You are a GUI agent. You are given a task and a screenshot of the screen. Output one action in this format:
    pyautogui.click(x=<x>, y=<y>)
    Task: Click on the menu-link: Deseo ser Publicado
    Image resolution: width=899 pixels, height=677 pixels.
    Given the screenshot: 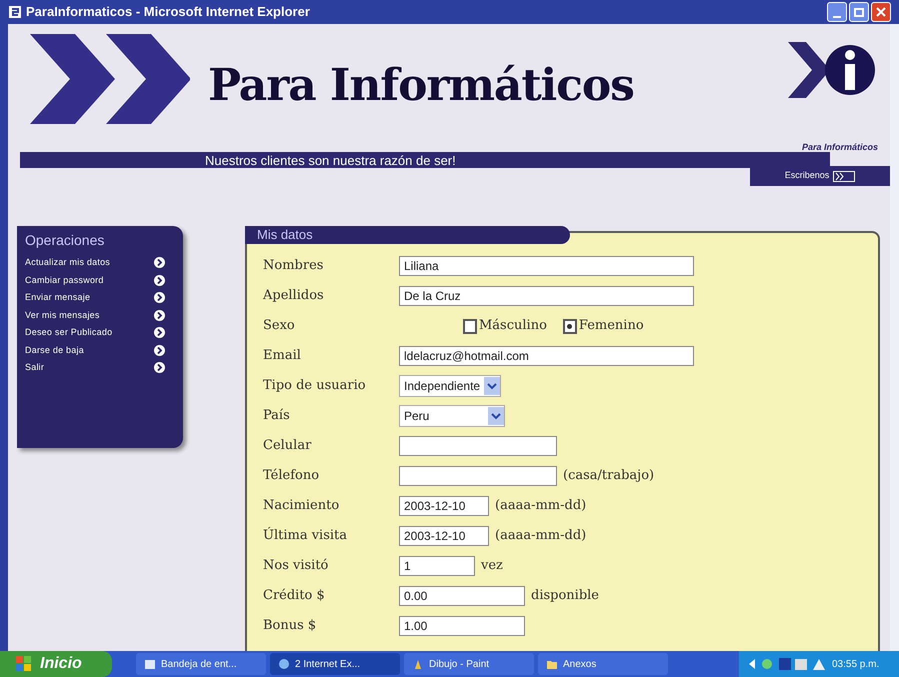 What is the action you would take?
    pyautogui.click(x=100, y=333)
    